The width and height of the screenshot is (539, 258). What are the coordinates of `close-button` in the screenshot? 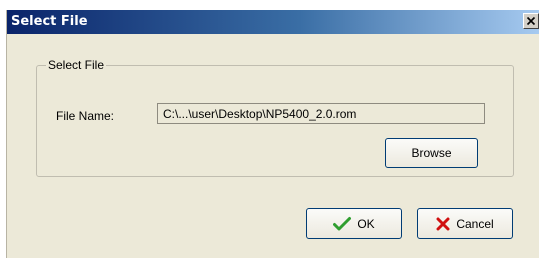 It's located at (531, 21).